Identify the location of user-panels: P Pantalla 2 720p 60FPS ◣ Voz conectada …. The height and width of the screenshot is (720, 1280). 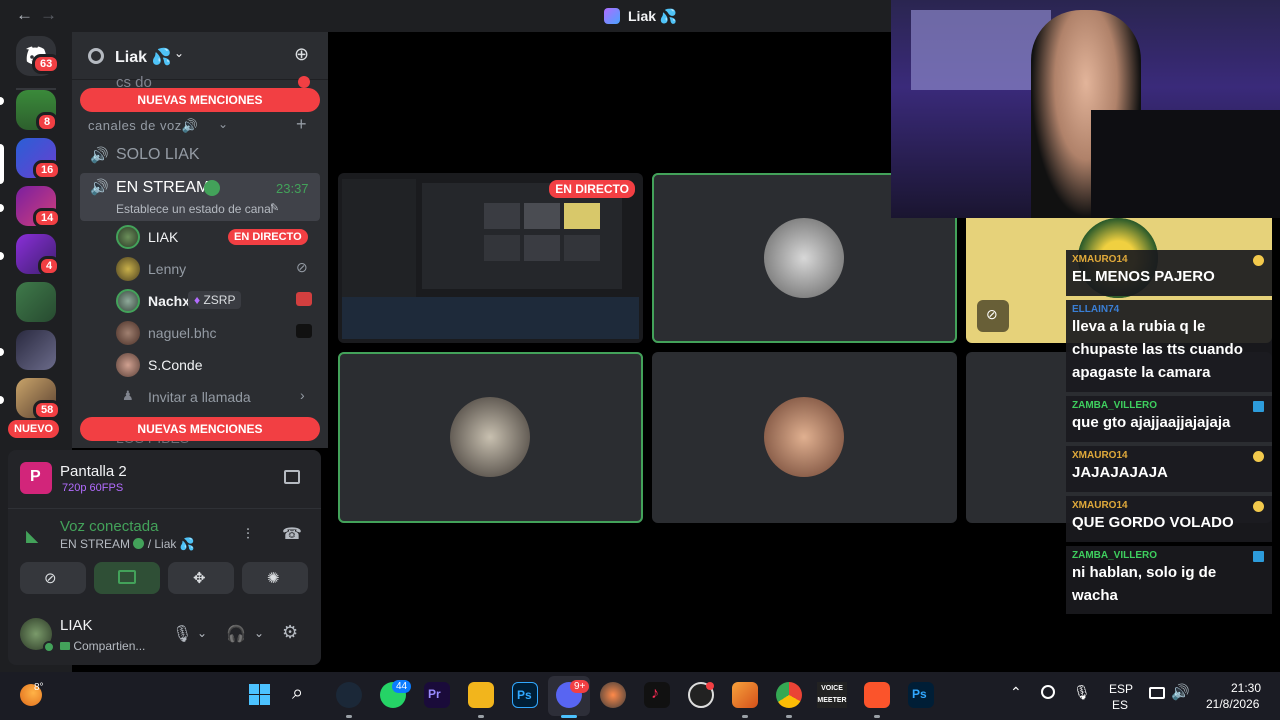
(164, 557).